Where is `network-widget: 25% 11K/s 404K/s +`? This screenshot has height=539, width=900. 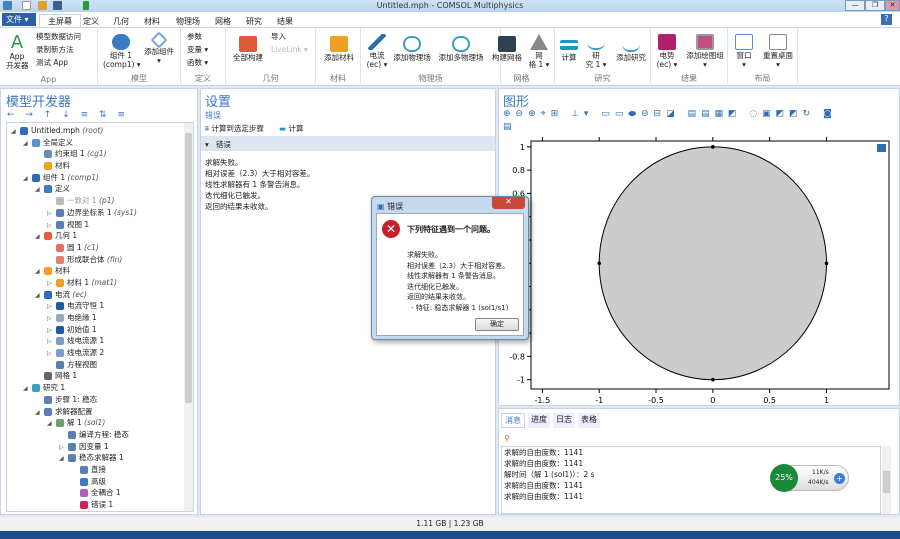 network-widget: 25% 11K/s 404K/s + is located at coordinates (809, 478).